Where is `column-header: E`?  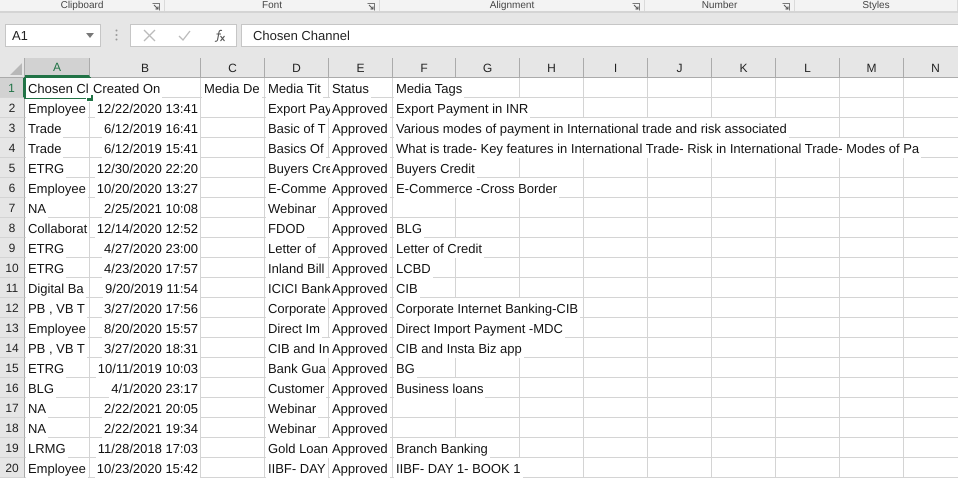
column-header: E is located at coordinates (361, 67).